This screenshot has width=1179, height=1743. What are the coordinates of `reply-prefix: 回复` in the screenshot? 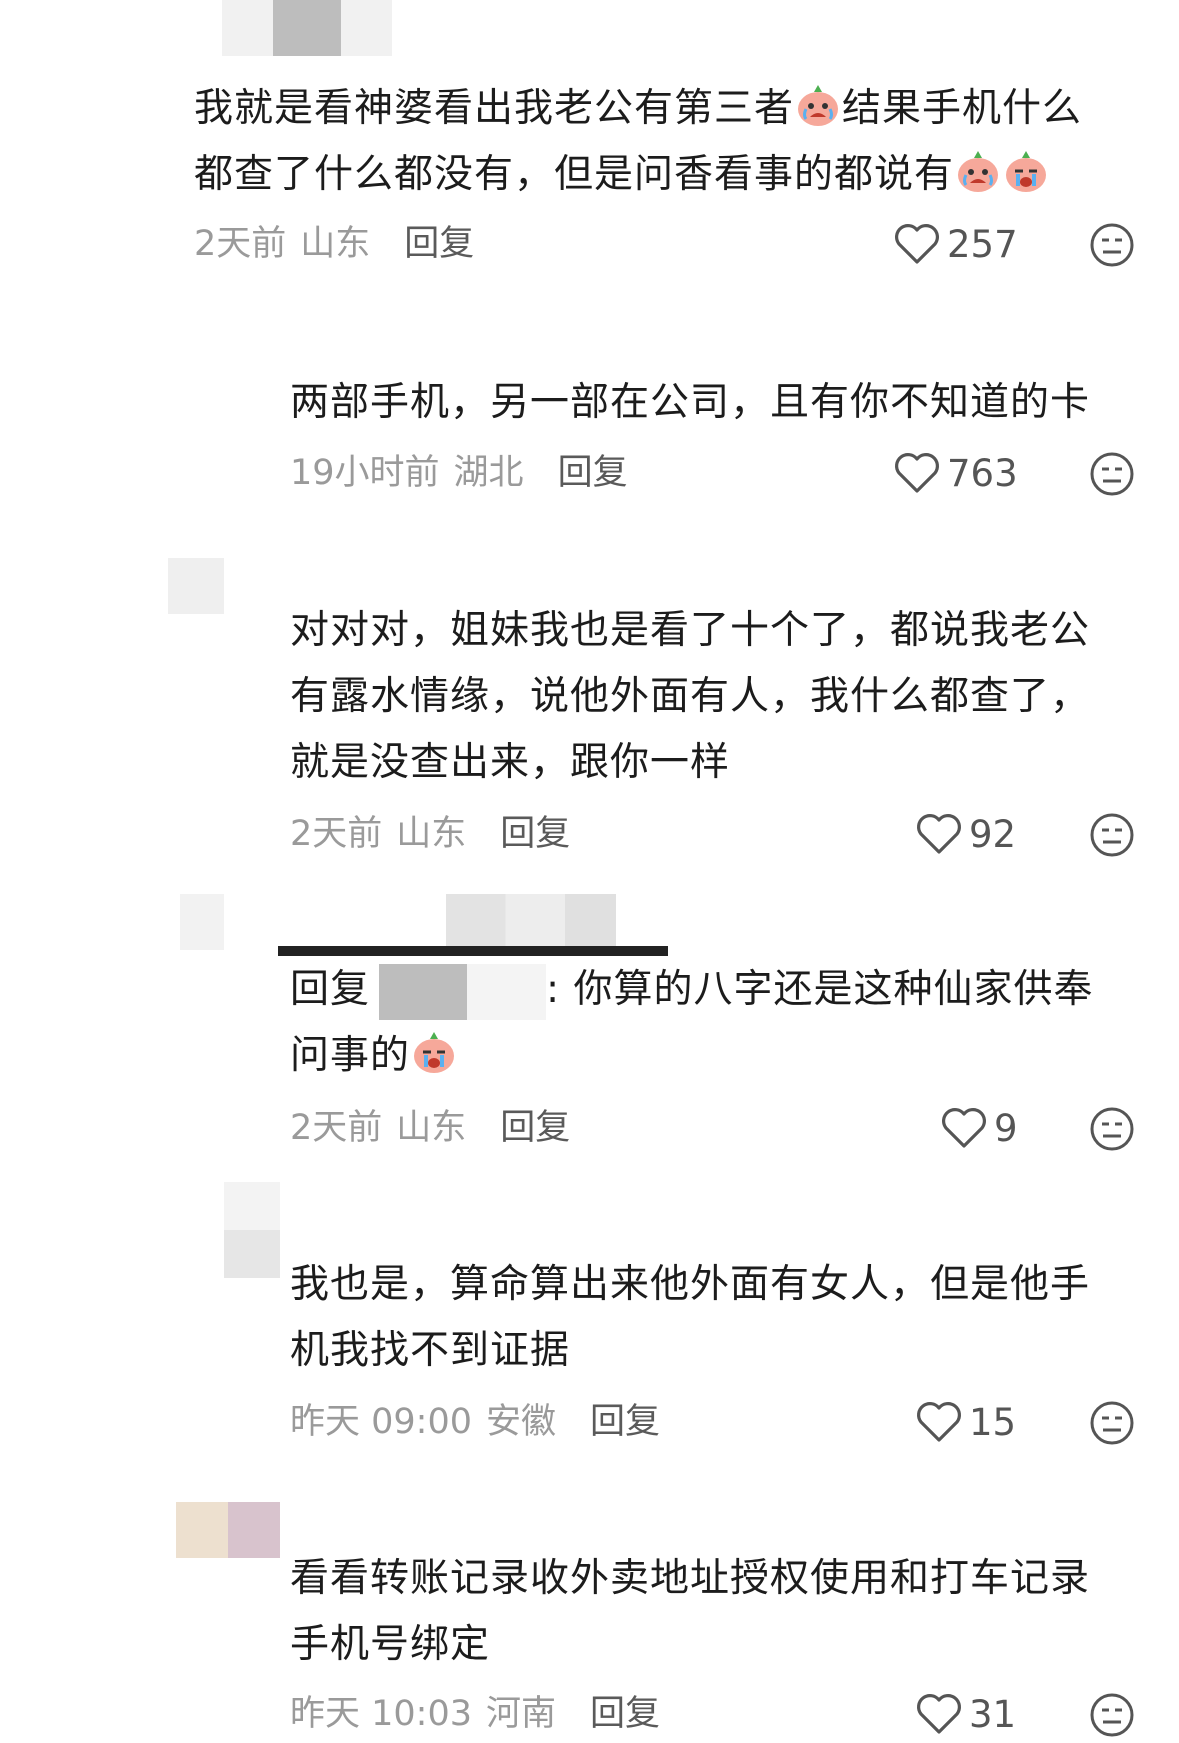 It's located at (330, 989).